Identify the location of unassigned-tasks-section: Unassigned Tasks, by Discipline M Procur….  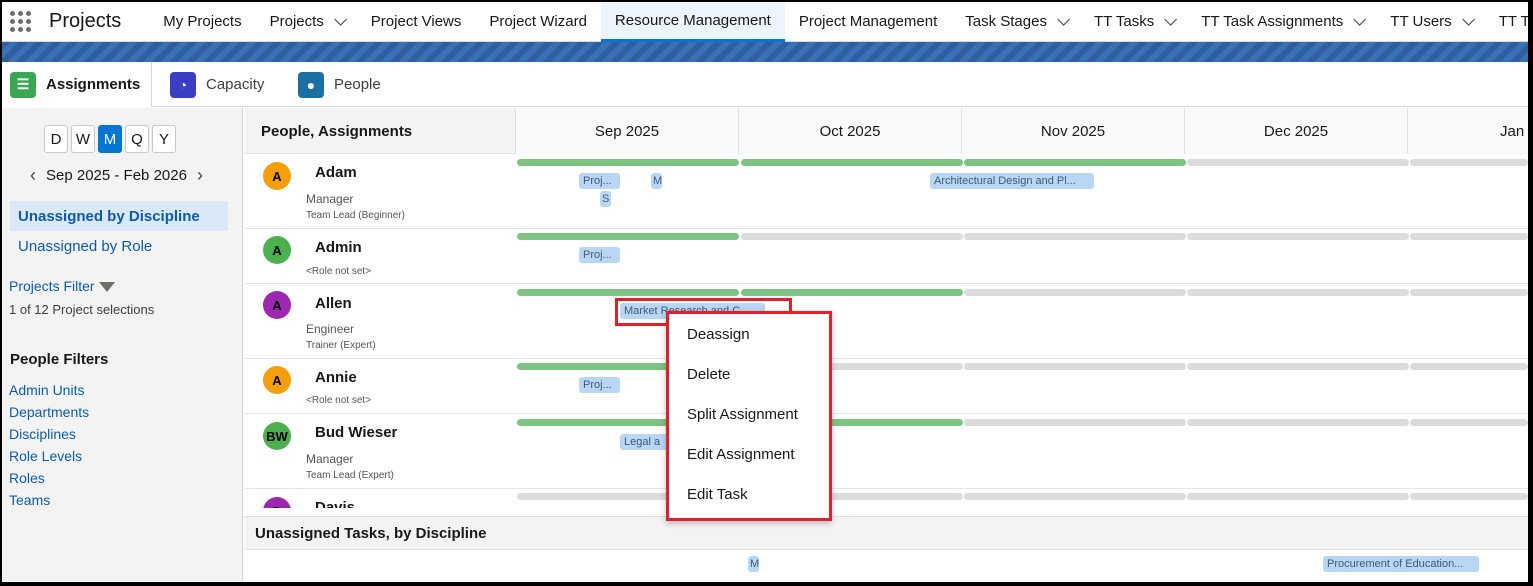
(886, 545).